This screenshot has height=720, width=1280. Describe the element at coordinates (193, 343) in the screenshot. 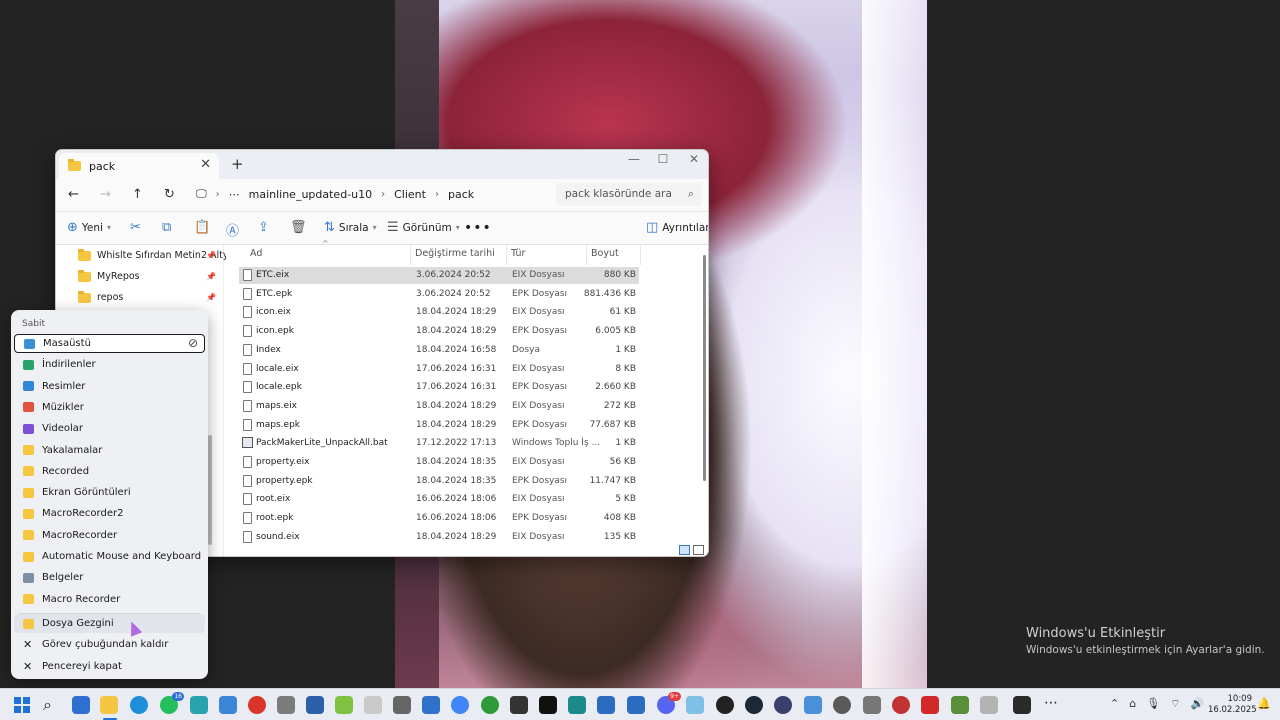

I see `unpin-icon: ⊘` at that location.